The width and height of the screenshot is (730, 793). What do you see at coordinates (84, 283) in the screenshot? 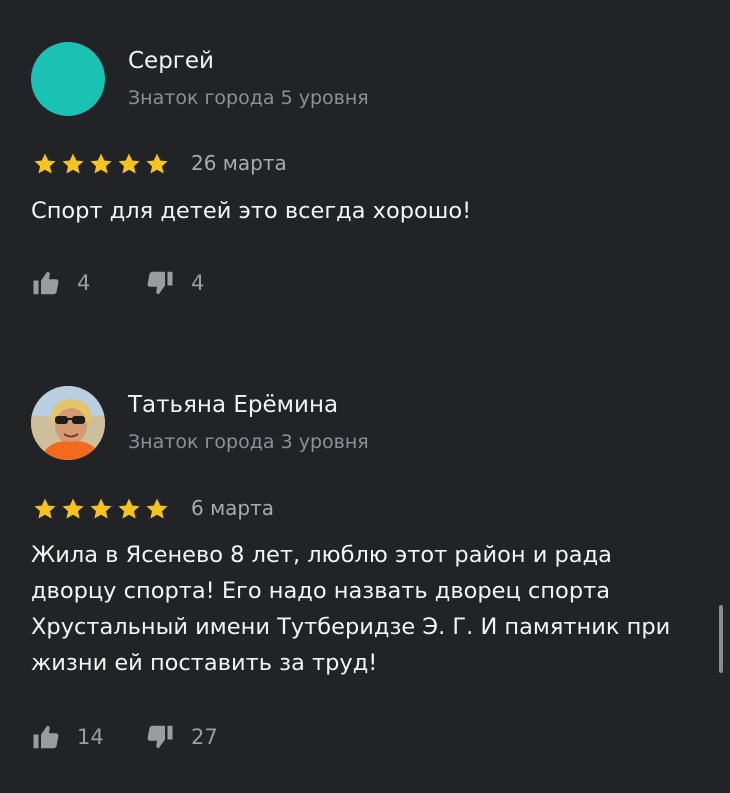
I see `like-count: 4` at bounding box center [84, 283].